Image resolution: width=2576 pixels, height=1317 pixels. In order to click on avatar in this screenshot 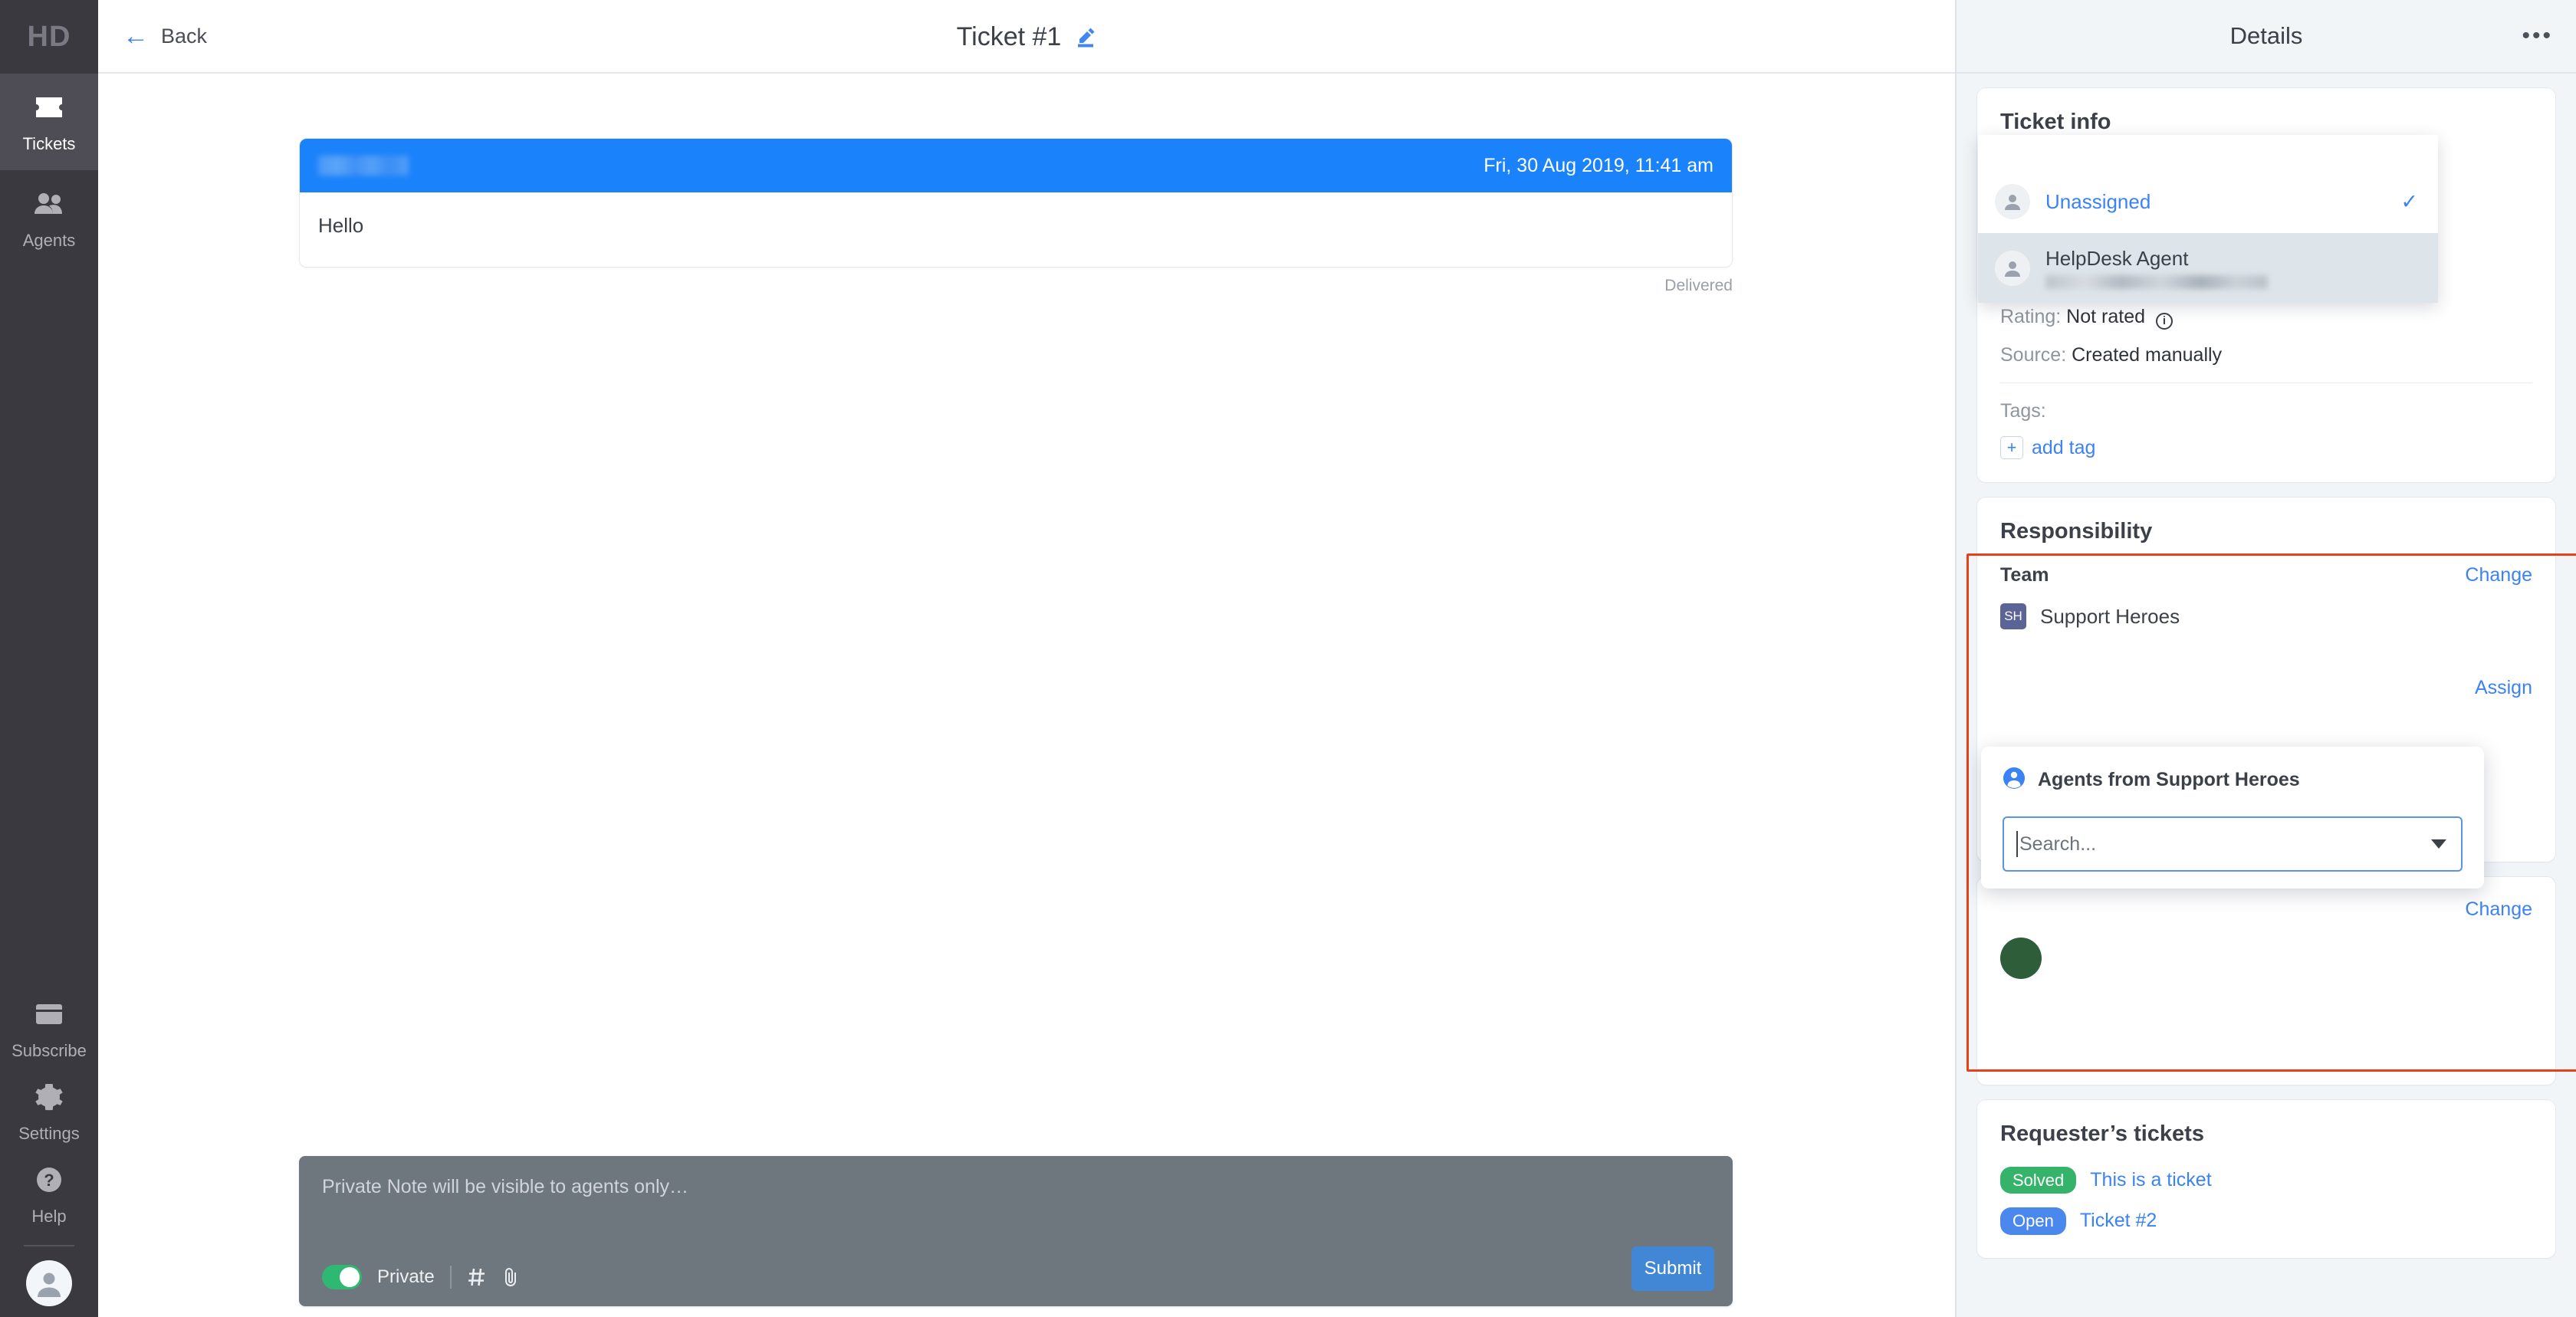, I will do `click(49, 1283)`.